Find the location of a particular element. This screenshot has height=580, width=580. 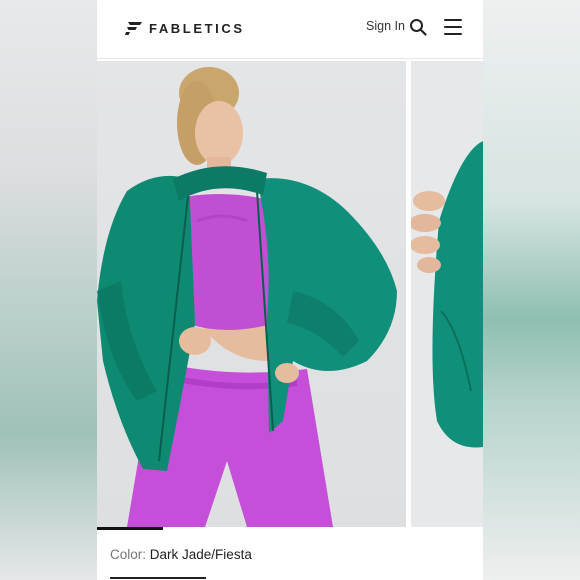

sign-in-link: Sign In is located at coordinates (385, 26).